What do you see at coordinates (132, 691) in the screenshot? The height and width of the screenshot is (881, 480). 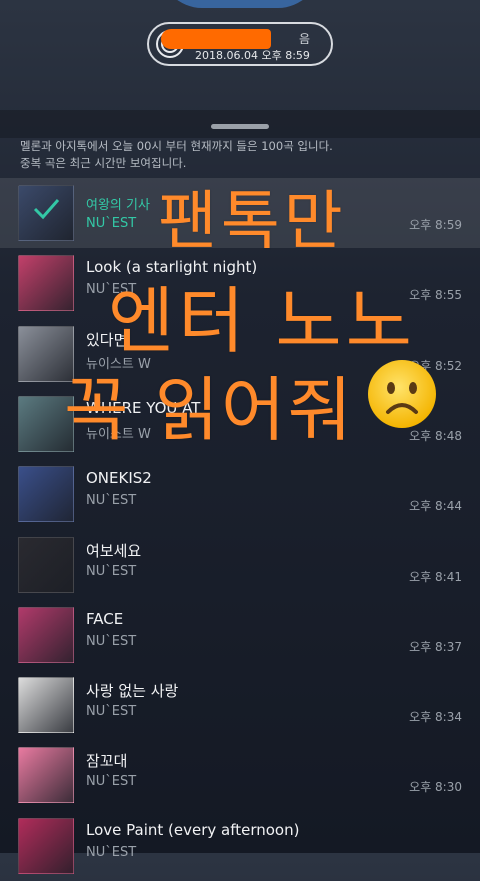 I see `song-title: 사랑 없는 사랑` at bounding box center [132, 691].